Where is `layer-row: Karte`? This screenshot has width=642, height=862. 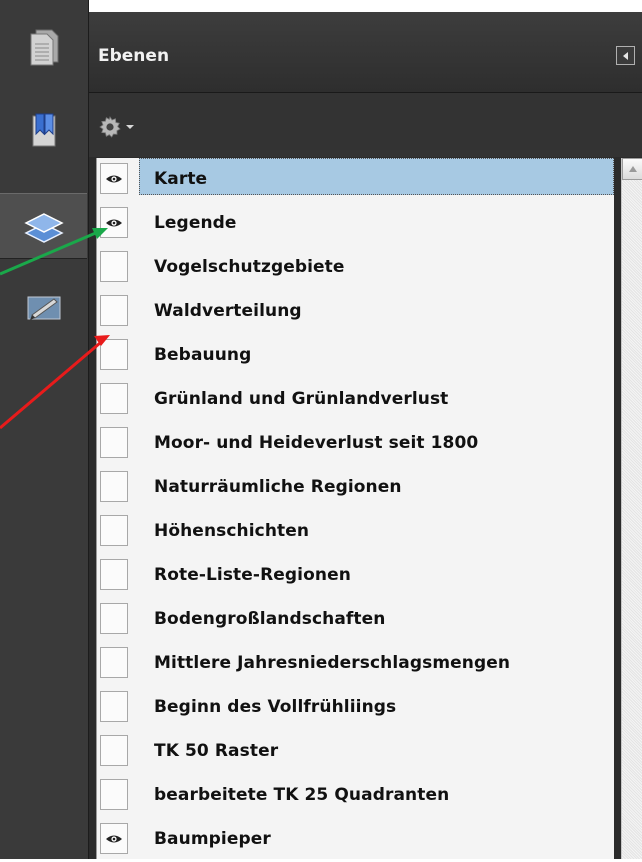
layer-row: Karte is located at coordinates (355, 180).